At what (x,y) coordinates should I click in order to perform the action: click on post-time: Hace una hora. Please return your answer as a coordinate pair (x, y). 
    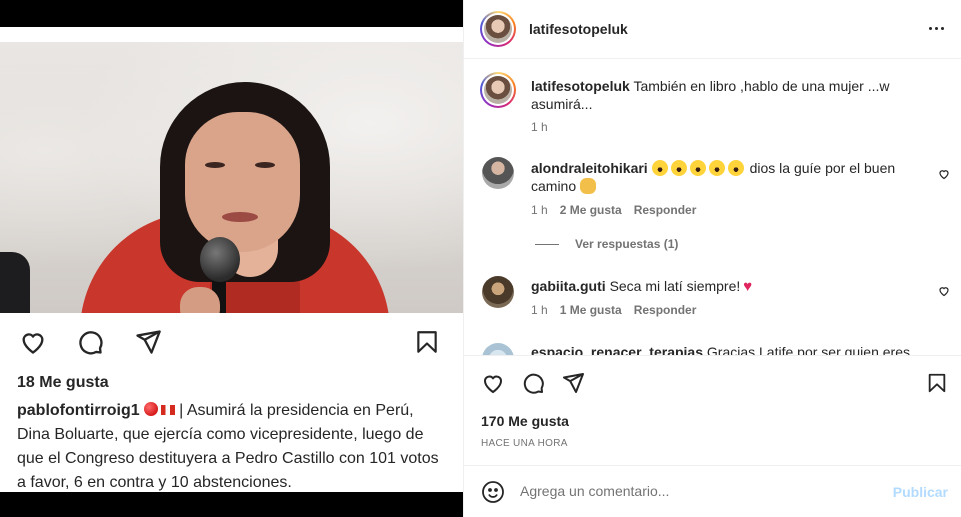
    Looking at the image, I should click on (524, 443).